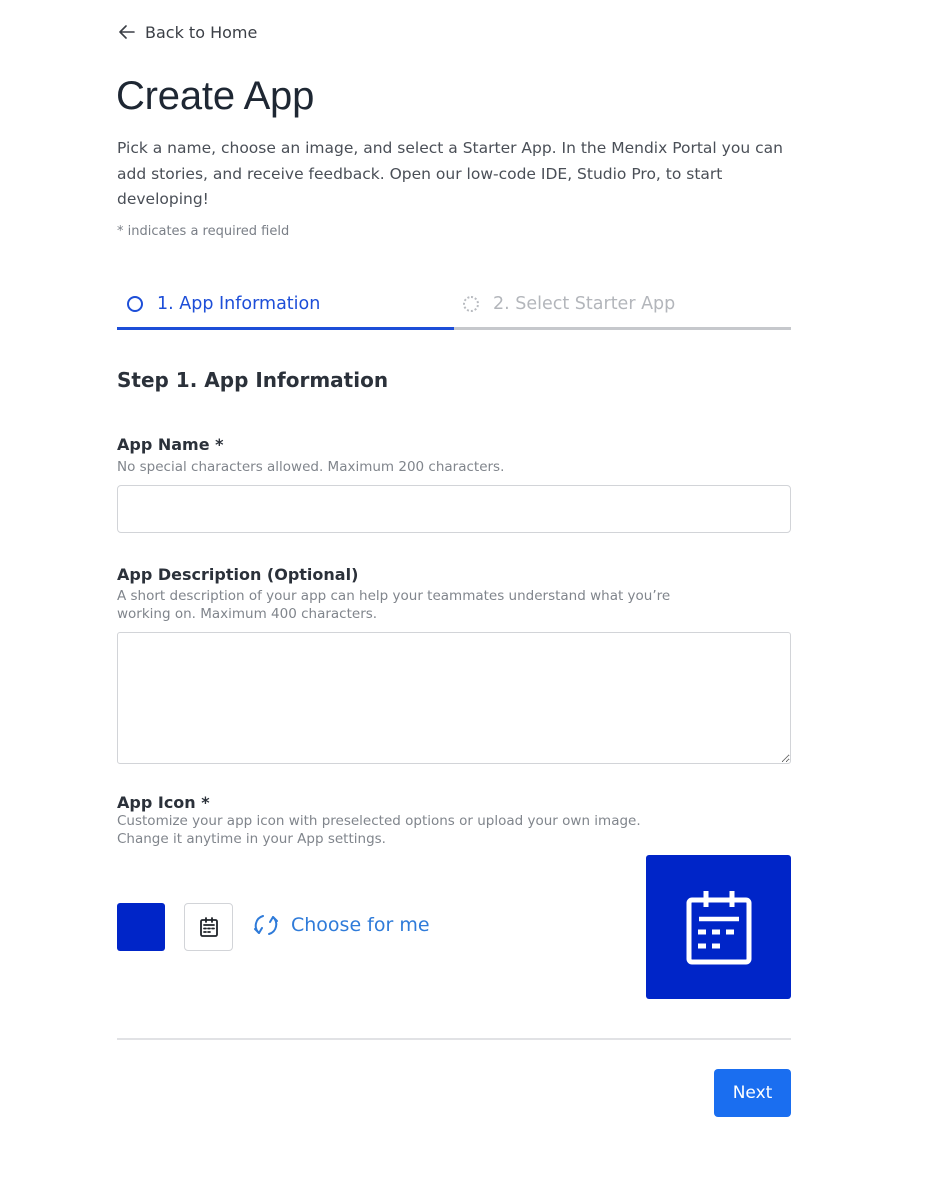 The width and height of the screenshot is (936, 1190). What do you see at coordinates (163, 802) in the screenshot?
I see `app-icon-label: App Icon *` at bounding box center [163, 802].